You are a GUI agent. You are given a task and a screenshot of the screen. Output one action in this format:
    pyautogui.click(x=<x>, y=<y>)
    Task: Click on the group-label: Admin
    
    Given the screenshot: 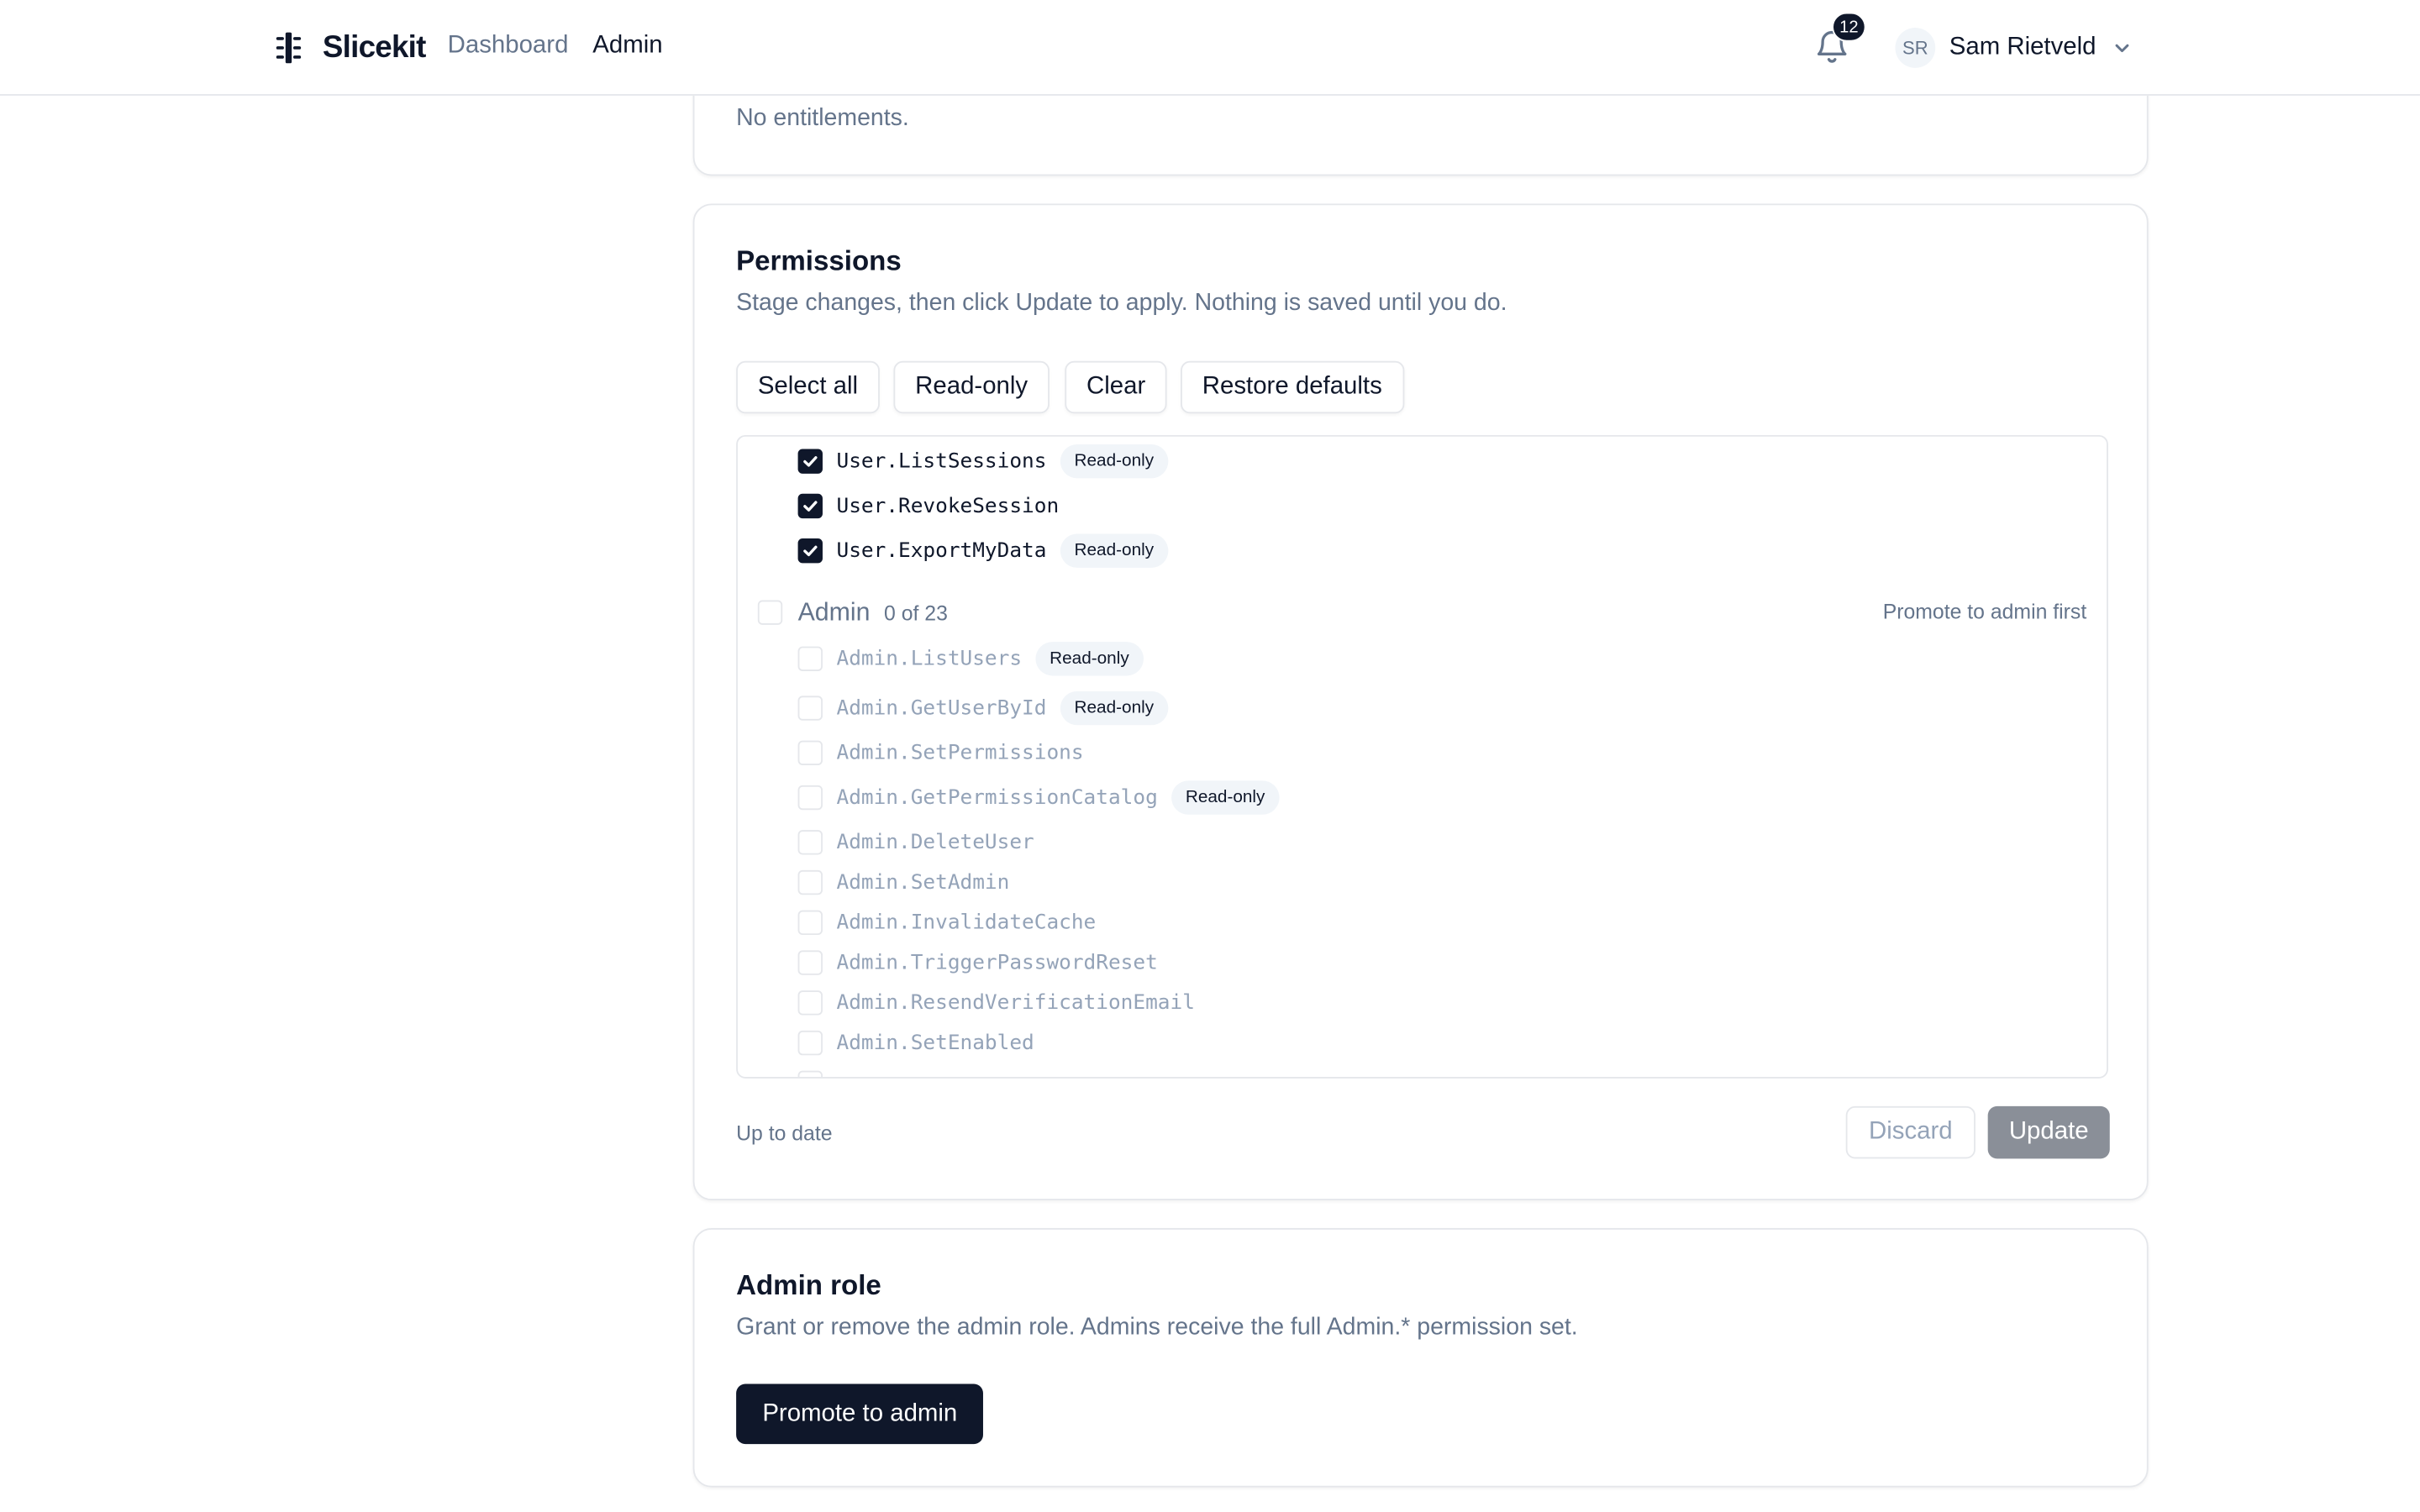 What is the action you would take?
    pyautogui.click(x=834, y=611)
    